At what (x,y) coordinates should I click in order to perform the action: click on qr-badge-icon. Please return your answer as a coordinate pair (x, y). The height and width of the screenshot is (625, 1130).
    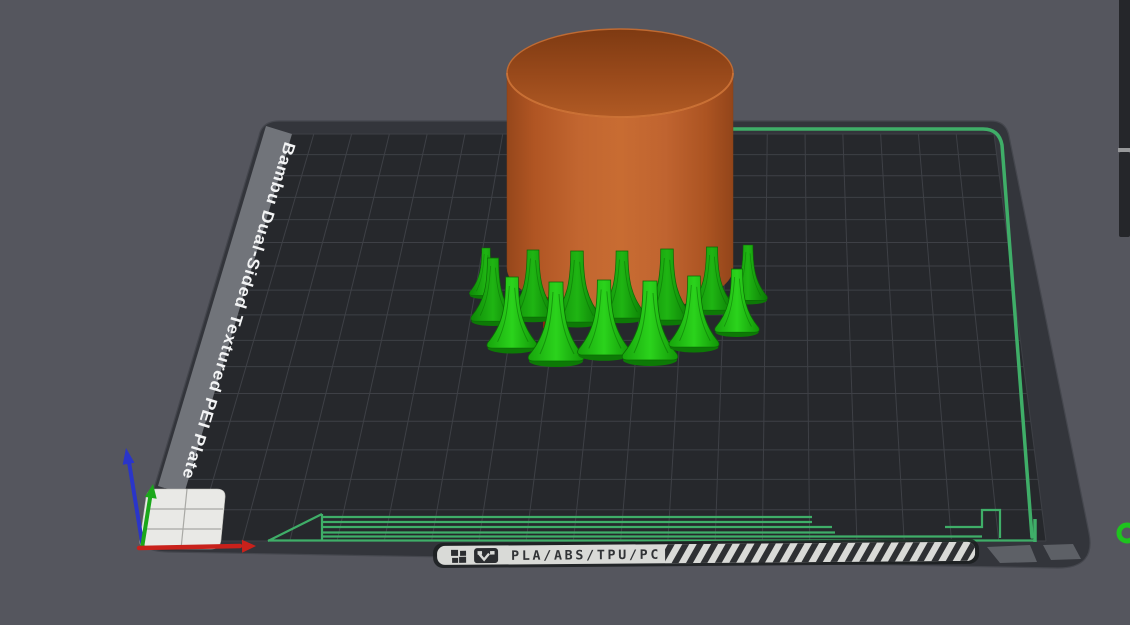
    Looking at the image, I should click on (486, 556).